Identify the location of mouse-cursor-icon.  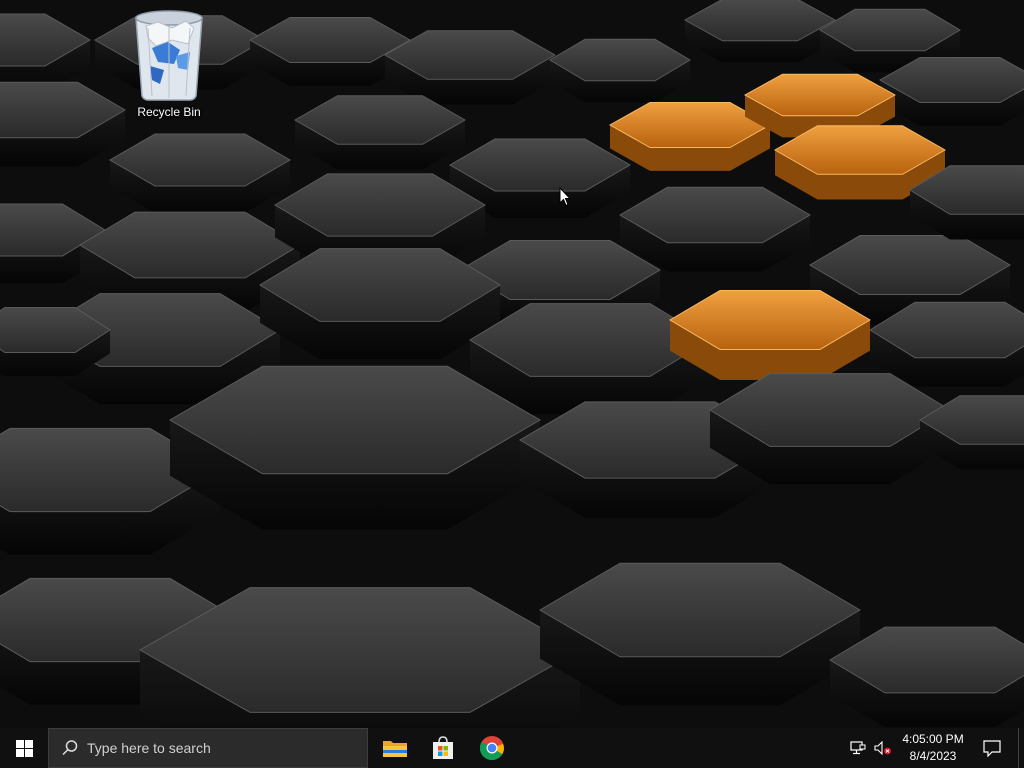
(565, 197).